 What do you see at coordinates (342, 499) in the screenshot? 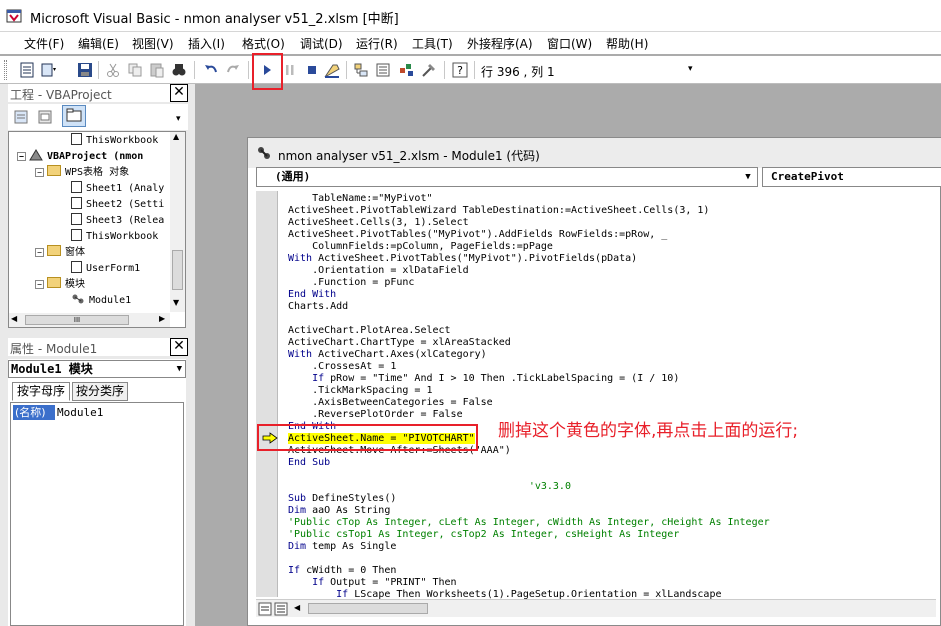
I see `code-line: Sub DefineStyles()` at bounding box center [342, 499].